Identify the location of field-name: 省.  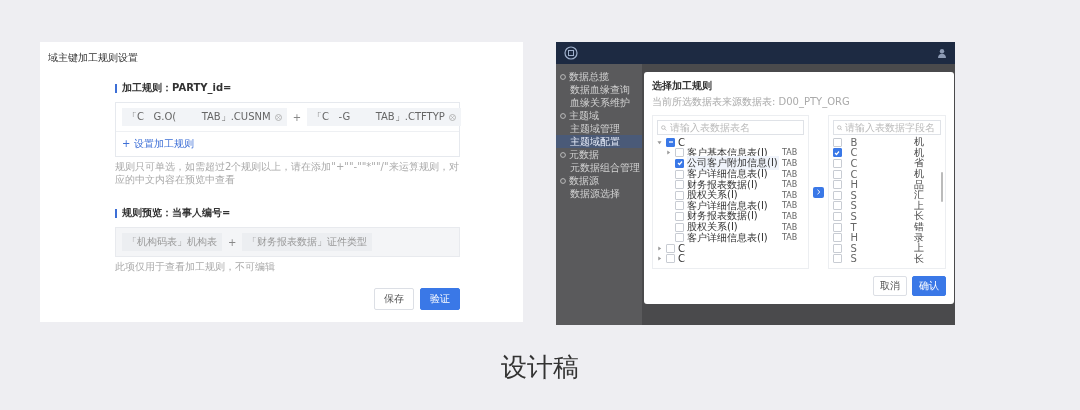
(918, 163).